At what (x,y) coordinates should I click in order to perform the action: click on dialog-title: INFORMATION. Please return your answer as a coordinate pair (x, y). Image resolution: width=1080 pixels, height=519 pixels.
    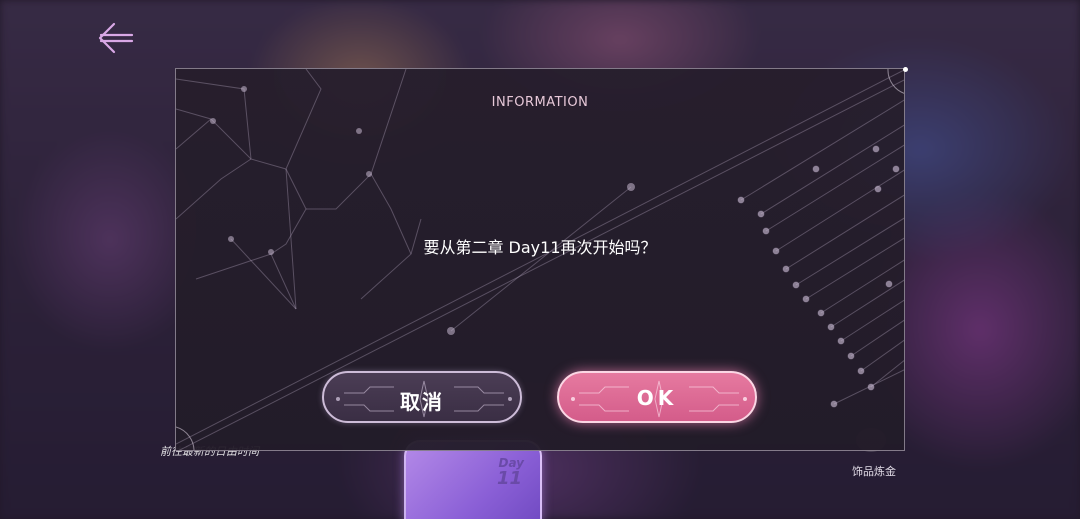
    Looking at the image, I should click on (540, 102).